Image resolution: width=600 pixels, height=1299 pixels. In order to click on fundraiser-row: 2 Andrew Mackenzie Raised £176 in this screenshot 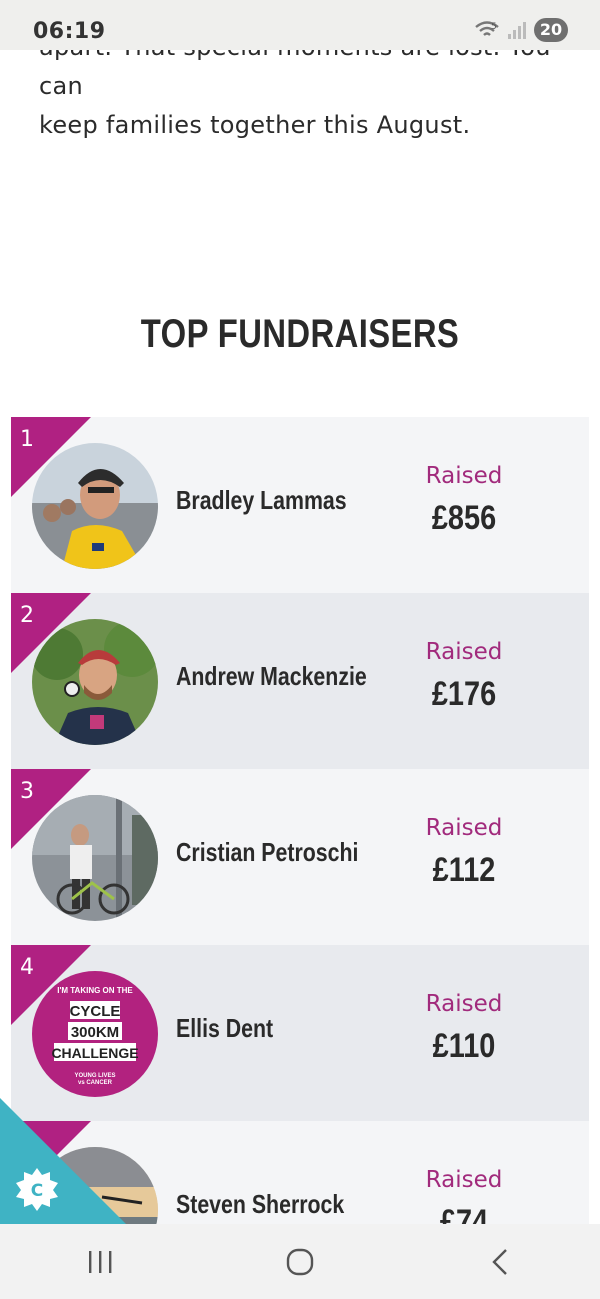, I will do `click(300, 681)`.